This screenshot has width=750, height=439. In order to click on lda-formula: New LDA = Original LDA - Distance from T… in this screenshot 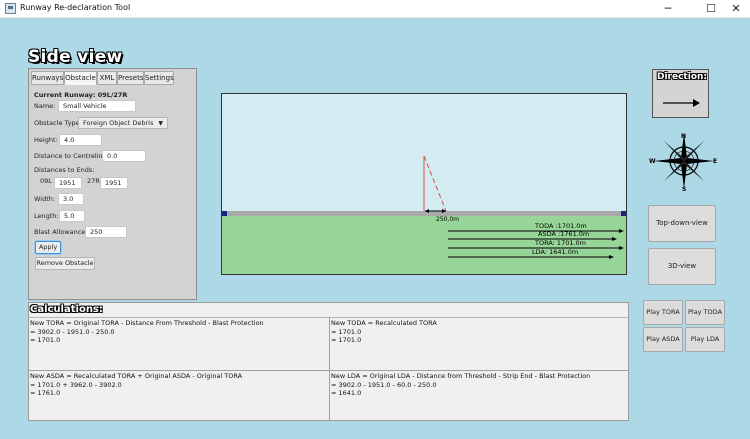, I will do `click(461, 376)`.